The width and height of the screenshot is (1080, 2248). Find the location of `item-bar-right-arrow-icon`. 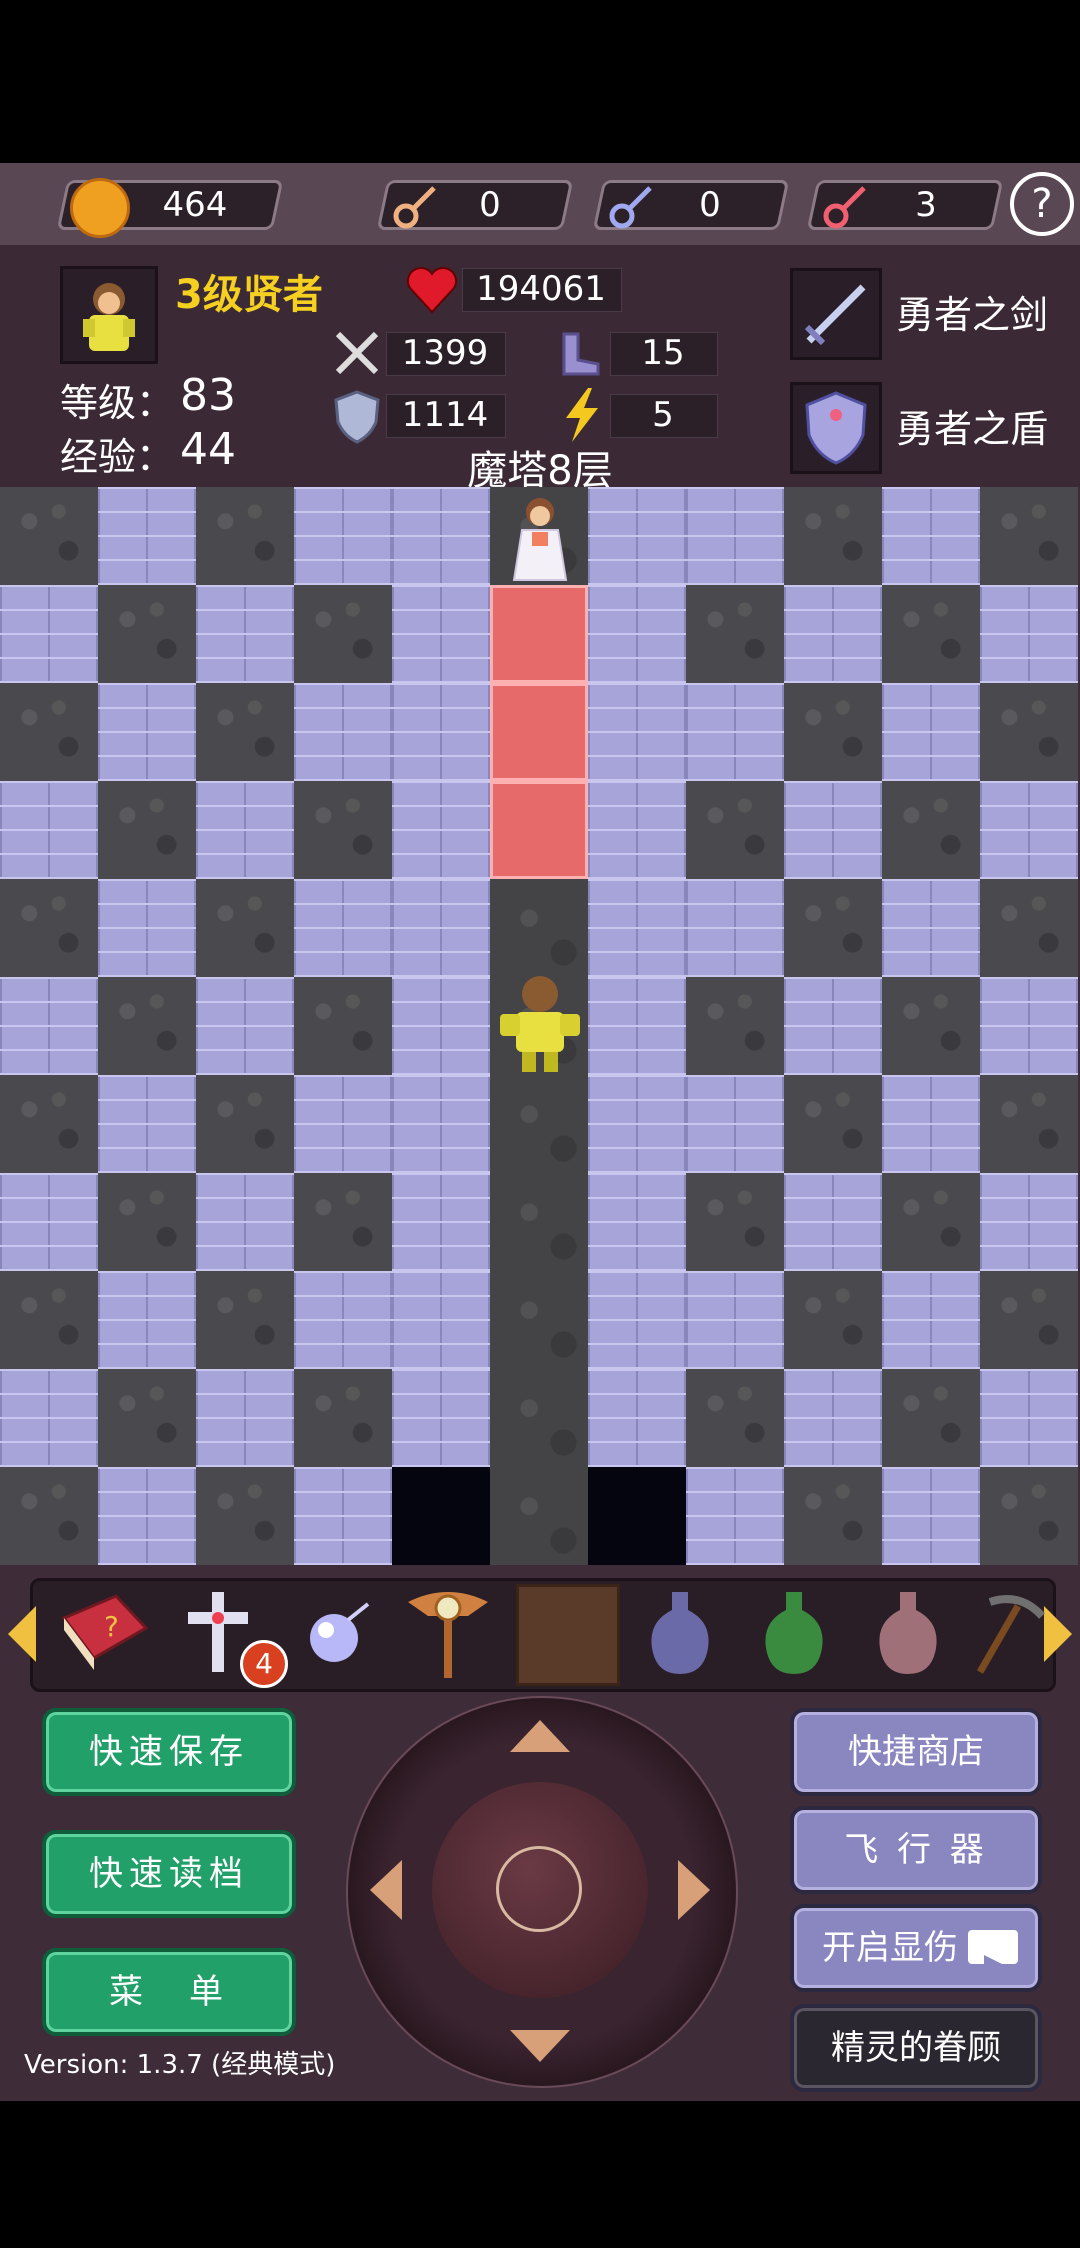

item-bar-right-arrow-icon is located at coordinates (1058, 1634).